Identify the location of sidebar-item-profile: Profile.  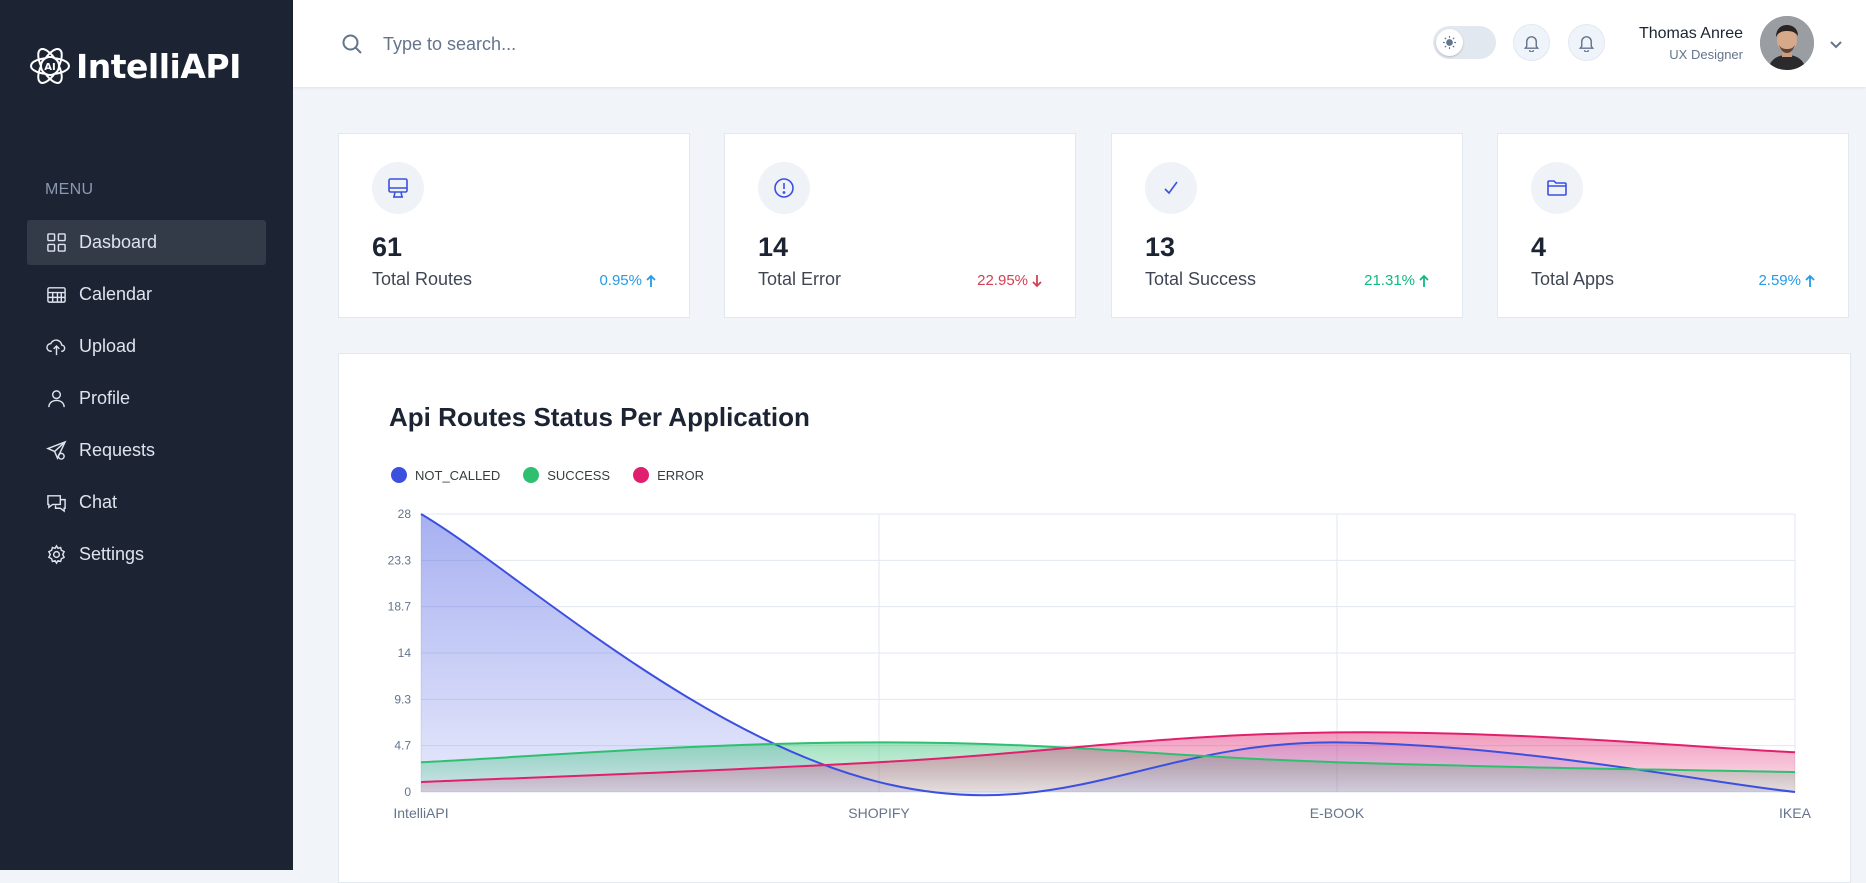
(146, 398).